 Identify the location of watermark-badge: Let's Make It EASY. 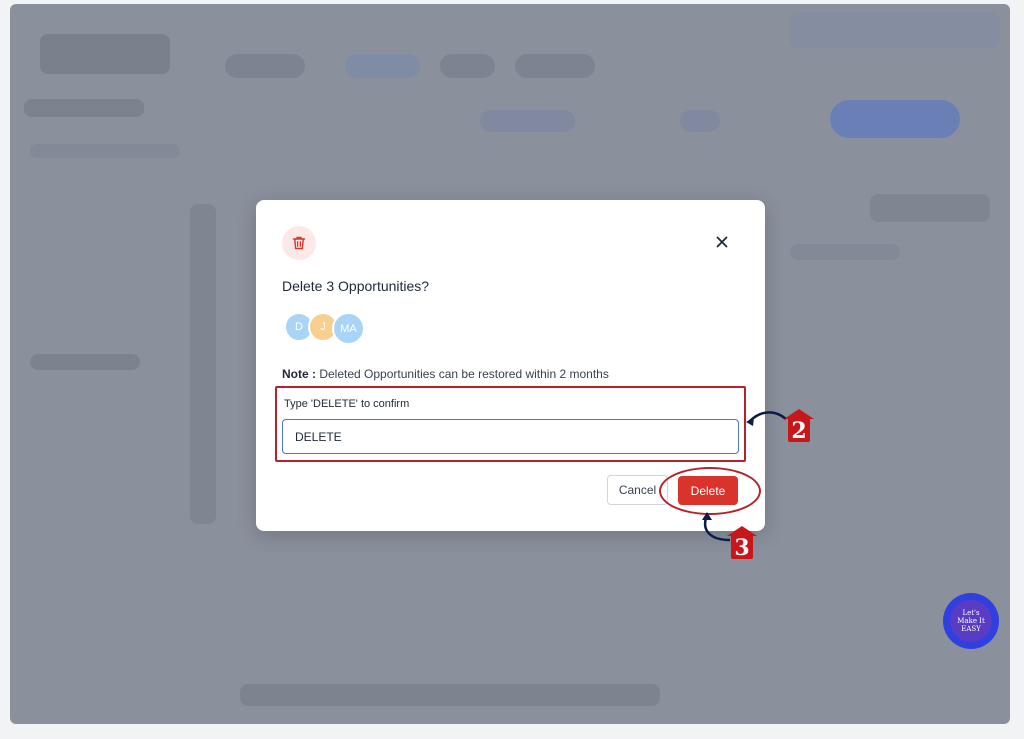
(971, 621).